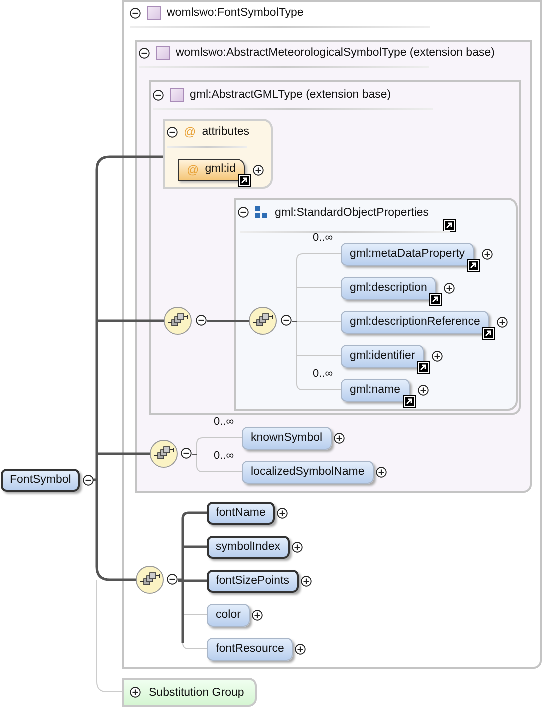 The image size is (543, 709). Describe the element at coordinates (262, 212) in the screenshot. I see `group-icon` at that location.